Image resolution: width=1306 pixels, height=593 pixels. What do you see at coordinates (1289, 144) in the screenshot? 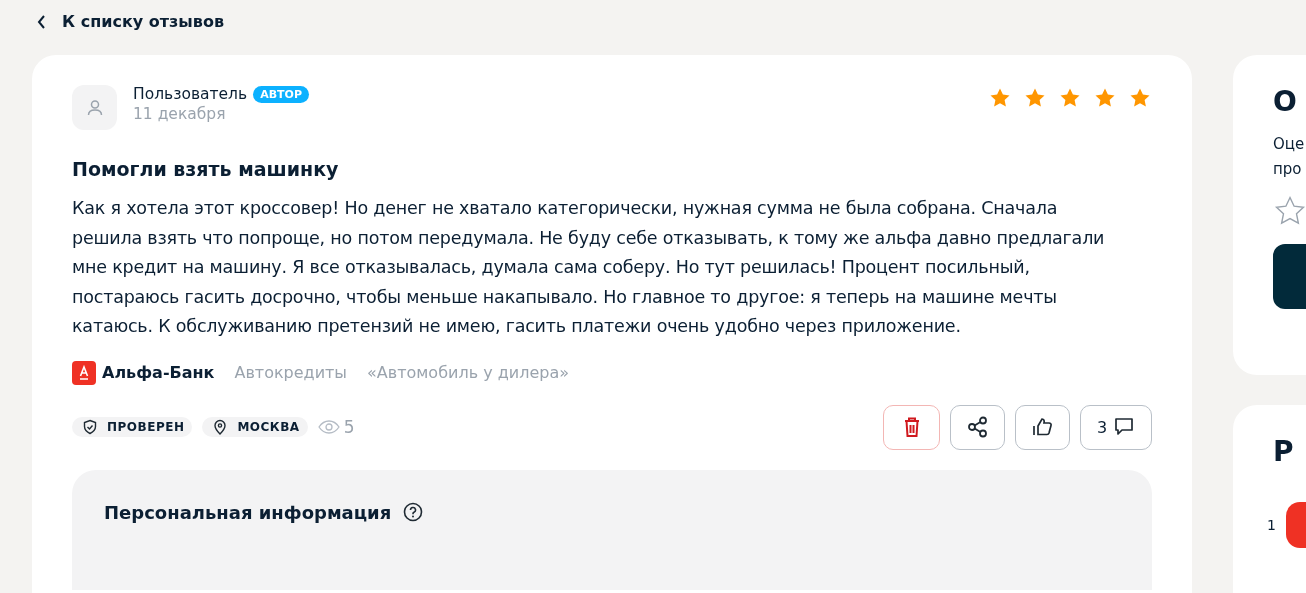
I see `card-text: Оце` at bounding box center [1289, 144].